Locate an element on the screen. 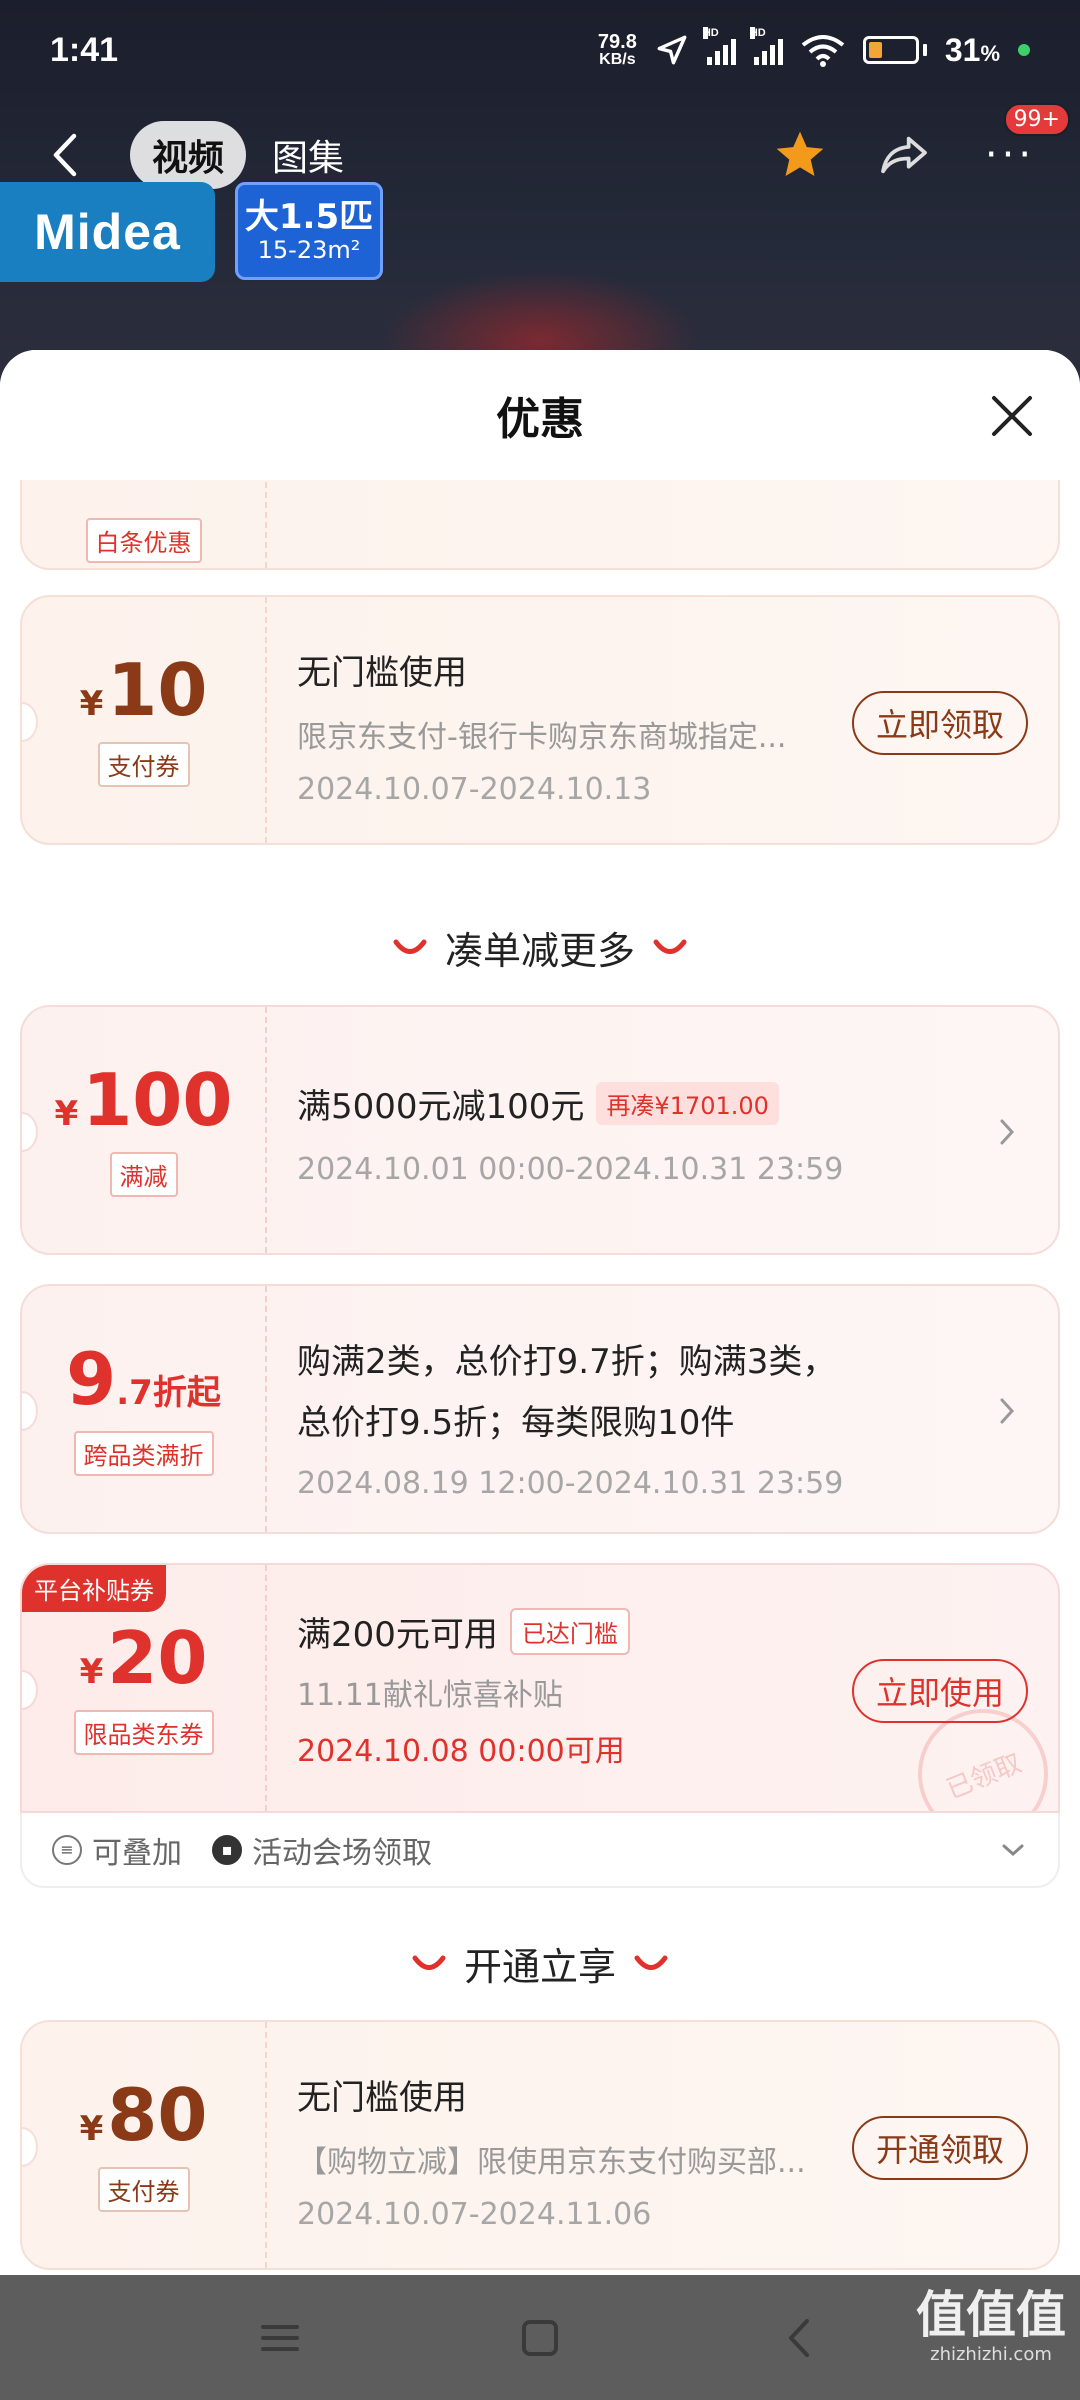 The width and height of the screenshot is (1080, 2400). more-button: ··· 99+ is located at coordinates (1025, 143).